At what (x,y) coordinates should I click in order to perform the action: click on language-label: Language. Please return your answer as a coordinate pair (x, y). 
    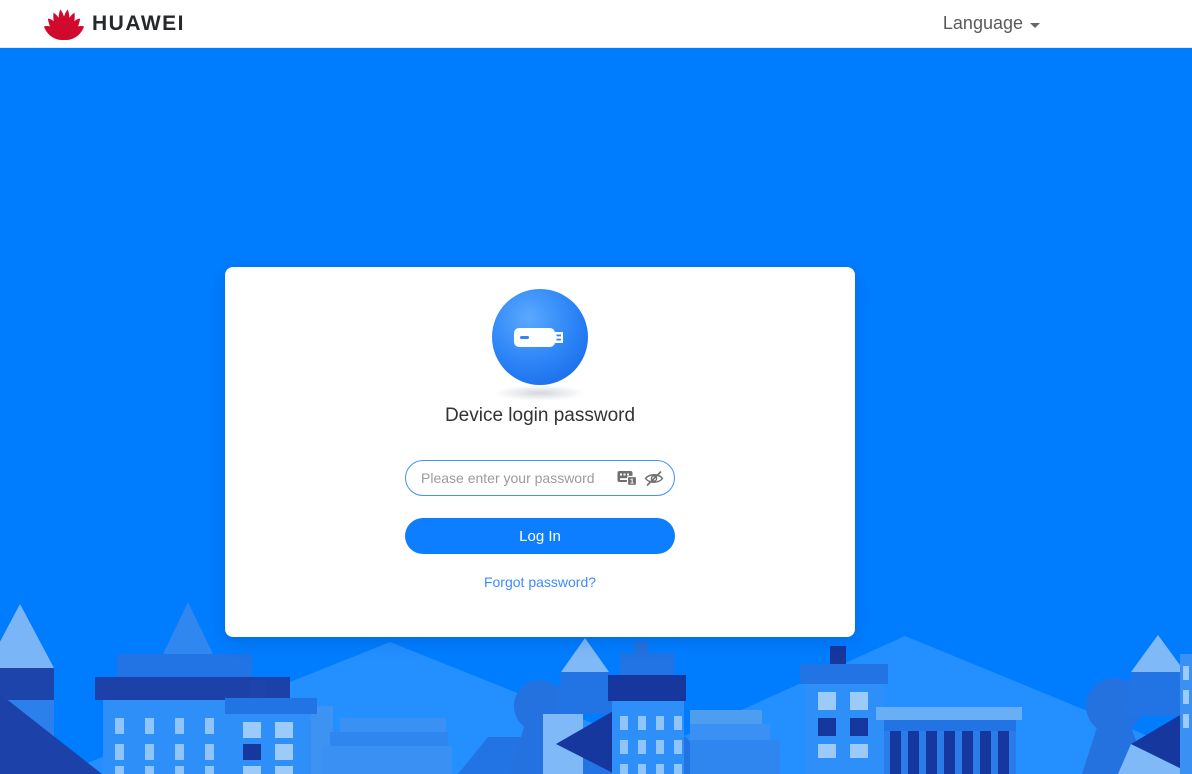
    Looking at the image, I should click on (982, 23).